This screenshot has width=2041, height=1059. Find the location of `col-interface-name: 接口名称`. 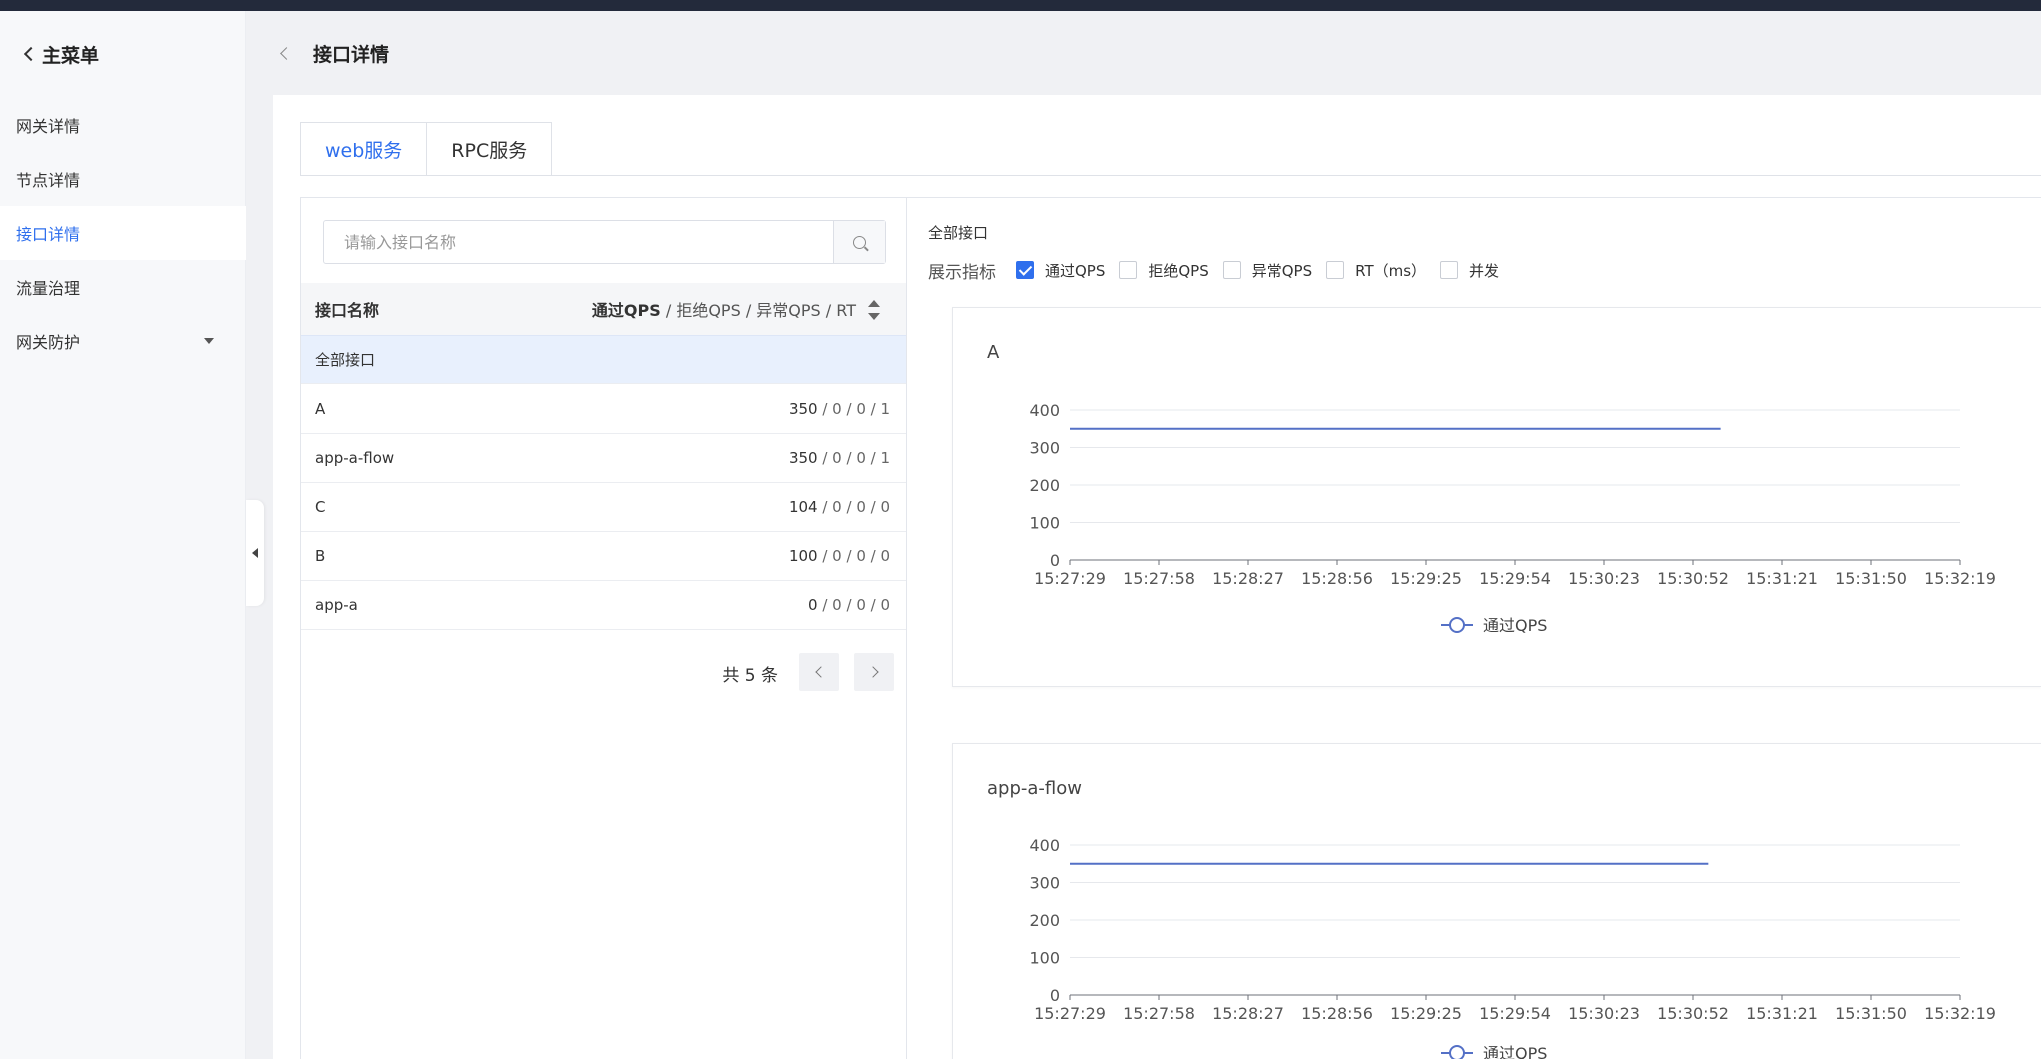

col-interface-name: 接口名称 is located at coordinates (347, 310).